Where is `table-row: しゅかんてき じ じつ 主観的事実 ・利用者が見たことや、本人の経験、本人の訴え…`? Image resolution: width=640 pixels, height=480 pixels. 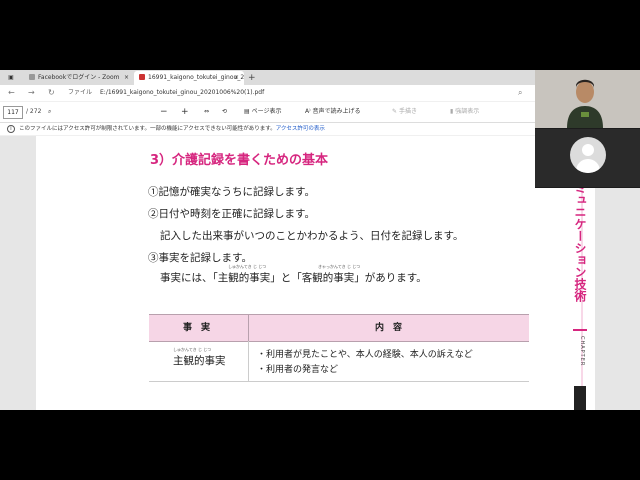
table-row: しゅかんてき じ じつ 主観的事実 ・利用者が見たことや、本人の経験、本人の訴え… is located at coordinates (339, 361).